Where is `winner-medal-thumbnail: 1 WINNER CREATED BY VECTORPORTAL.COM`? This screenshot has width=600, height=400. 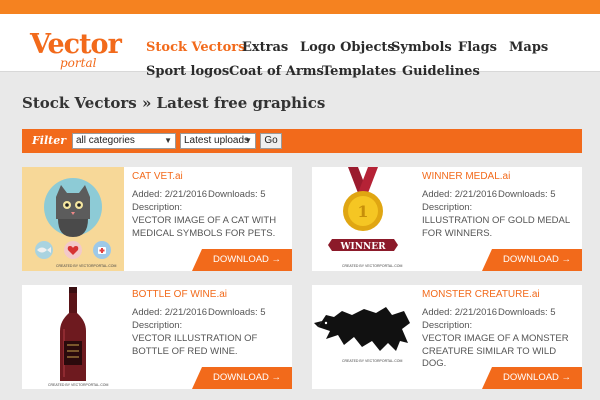
winner-medal-thumbnail: 1 WINNER CREATED BY VECTORPORTAL.COM is located at coordinates (363, 219).